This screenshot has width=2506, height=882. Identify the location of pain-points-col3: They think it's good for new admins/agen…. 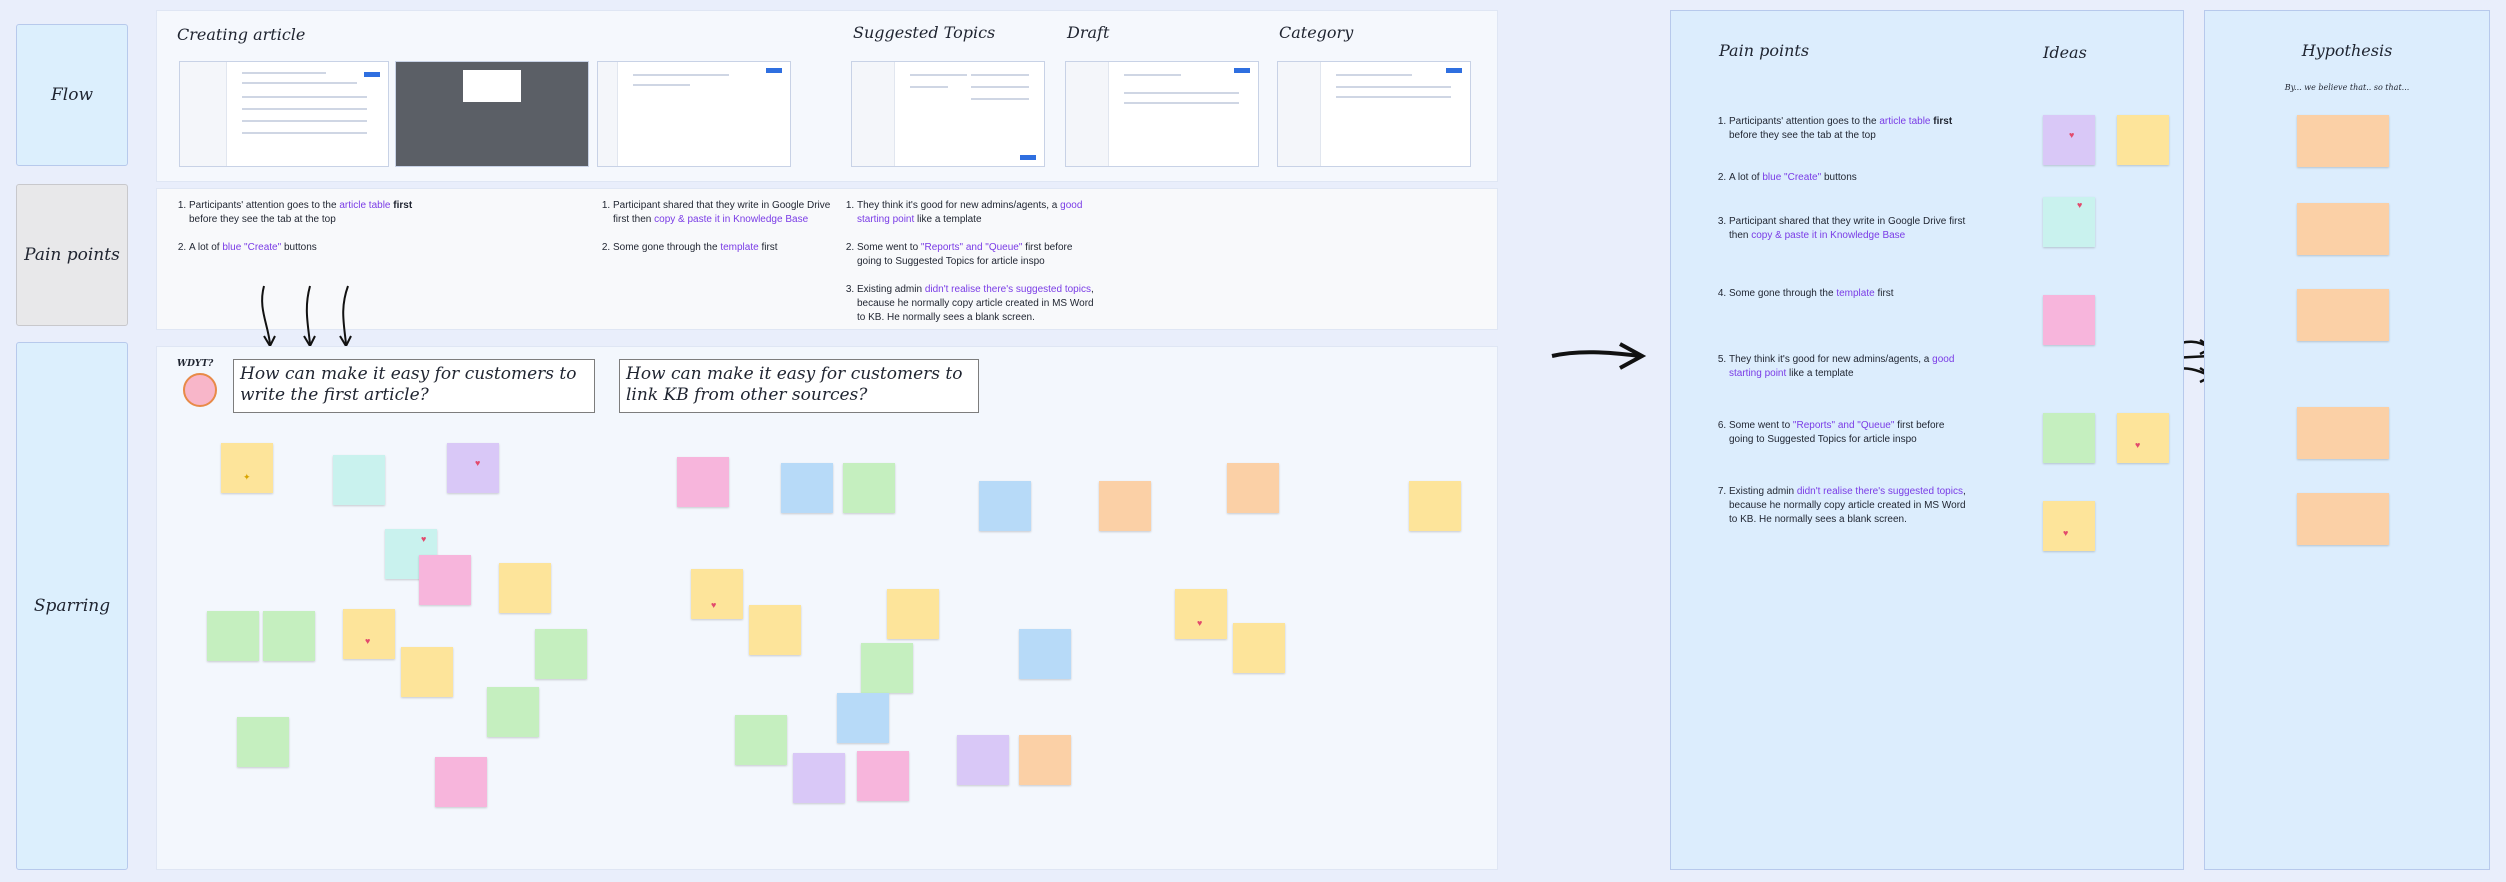
(969, 269).